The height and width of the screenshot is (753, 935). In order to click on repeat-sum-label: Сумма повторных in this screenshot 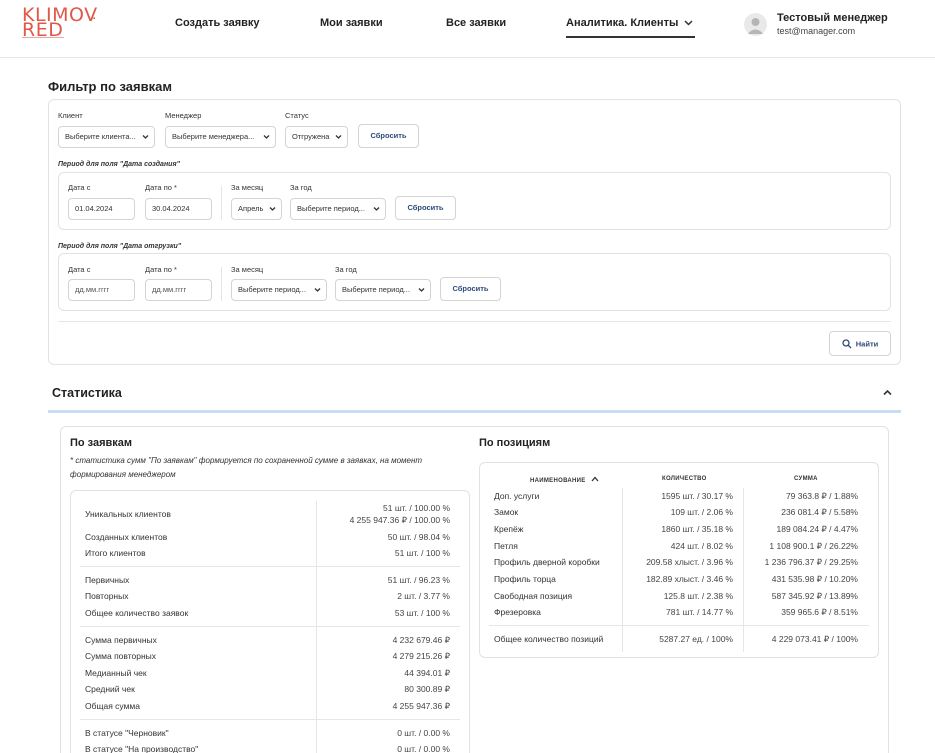, I will do `click(121, 656)`.